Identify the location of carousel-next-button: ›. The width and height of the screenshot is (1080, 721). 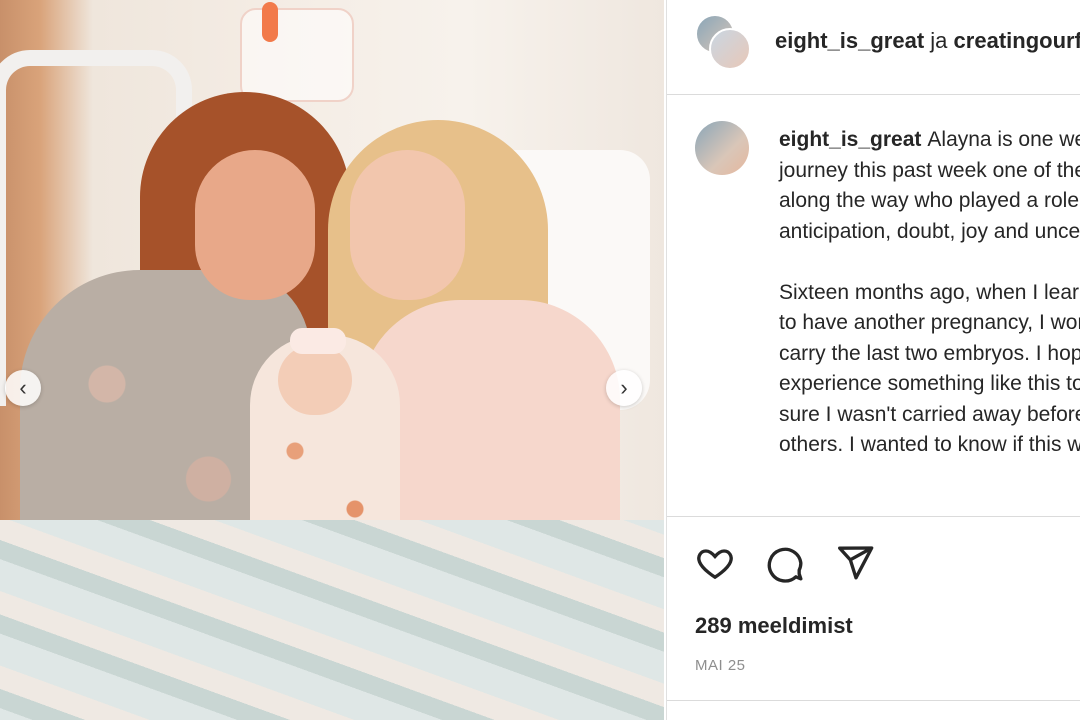
(624, 388).